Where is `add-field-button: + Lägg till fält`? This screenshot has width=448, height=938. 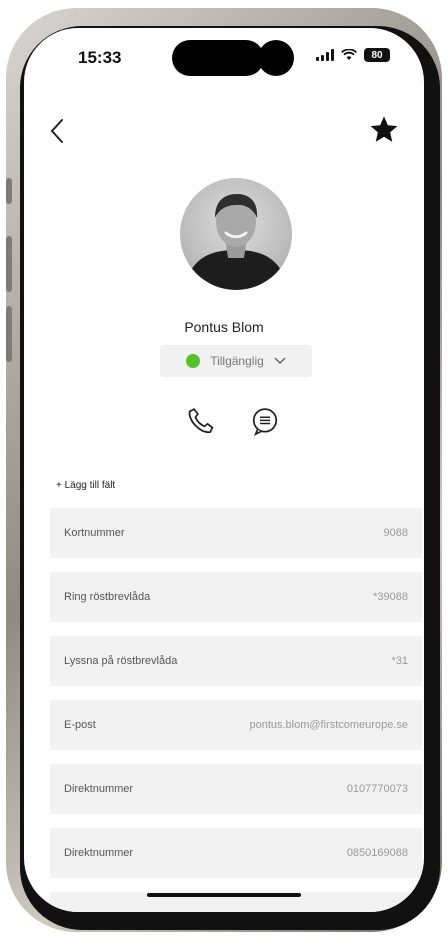
add-field-button: + Lägg till fält is located at coordinates (85, 485).